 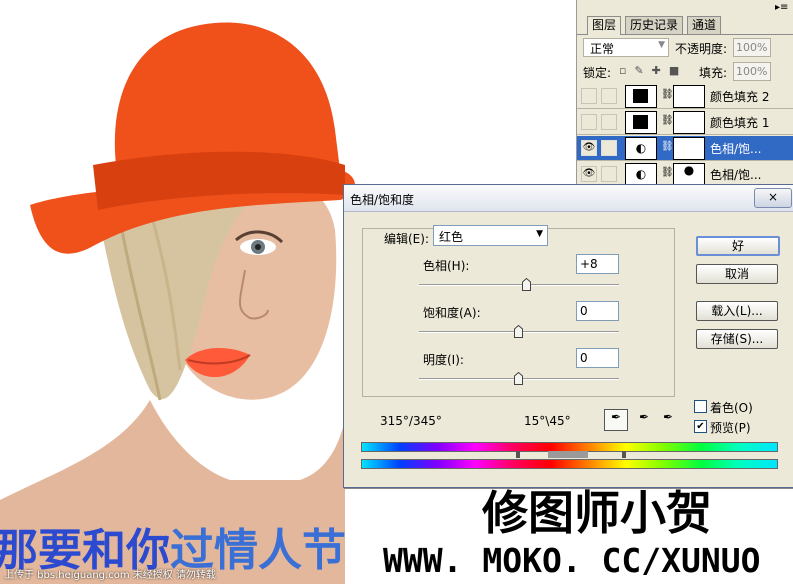 I want to click on blend-mode-value: 正常, so click(x=602, y=49).